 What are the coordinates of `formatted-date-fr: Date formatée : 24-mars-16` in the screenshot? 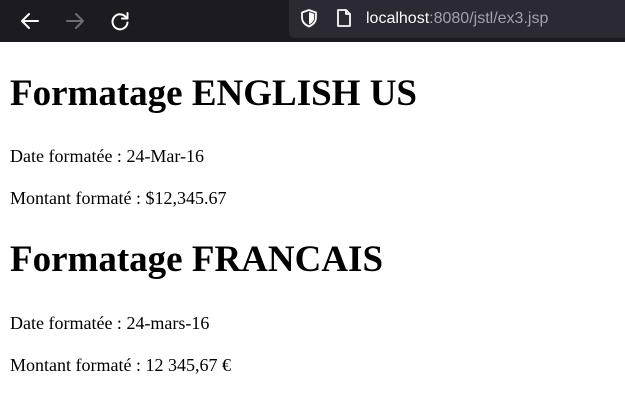 It's located at (110, 323).